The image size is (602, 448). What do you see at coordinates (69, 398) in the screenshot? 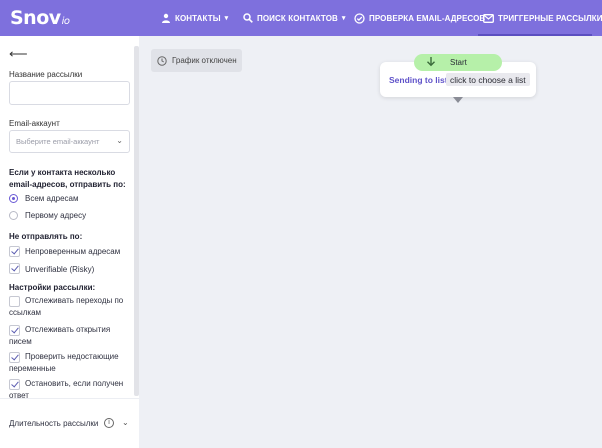
I see `sidebar-divider` at bounding box center [69, 398].